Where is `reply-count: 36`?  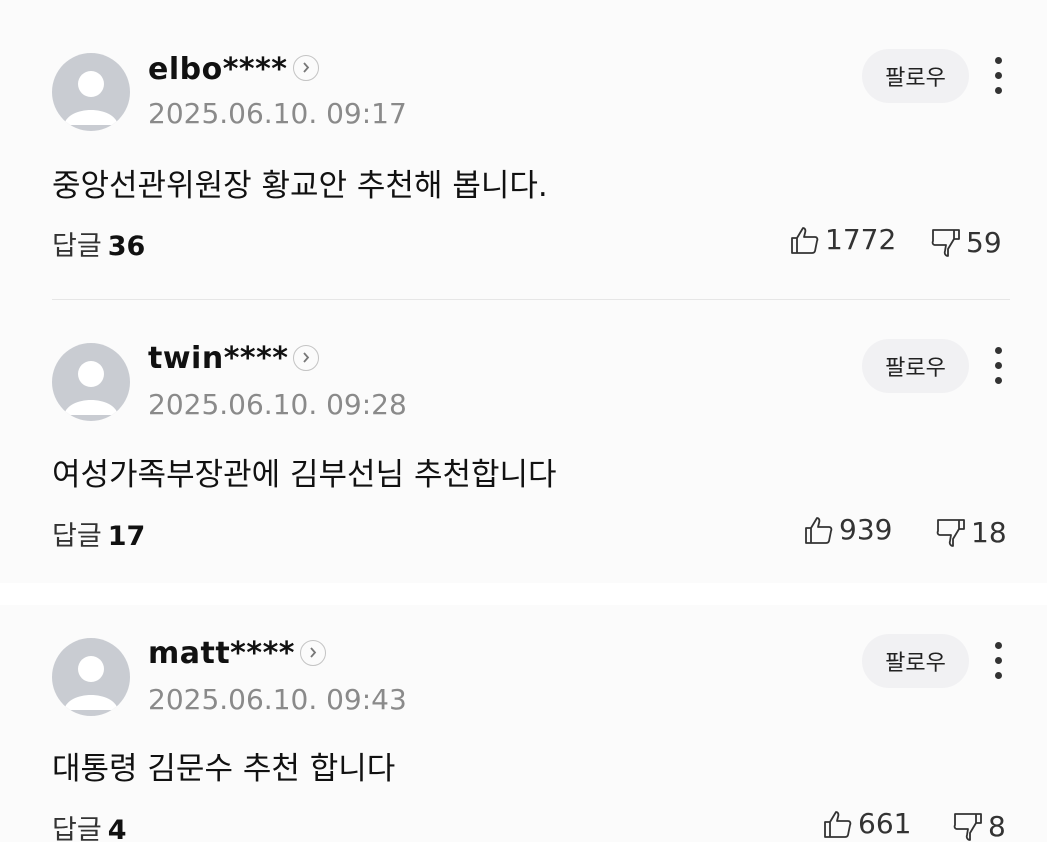
reply-count: 36 is located at coordinates (126, 246).